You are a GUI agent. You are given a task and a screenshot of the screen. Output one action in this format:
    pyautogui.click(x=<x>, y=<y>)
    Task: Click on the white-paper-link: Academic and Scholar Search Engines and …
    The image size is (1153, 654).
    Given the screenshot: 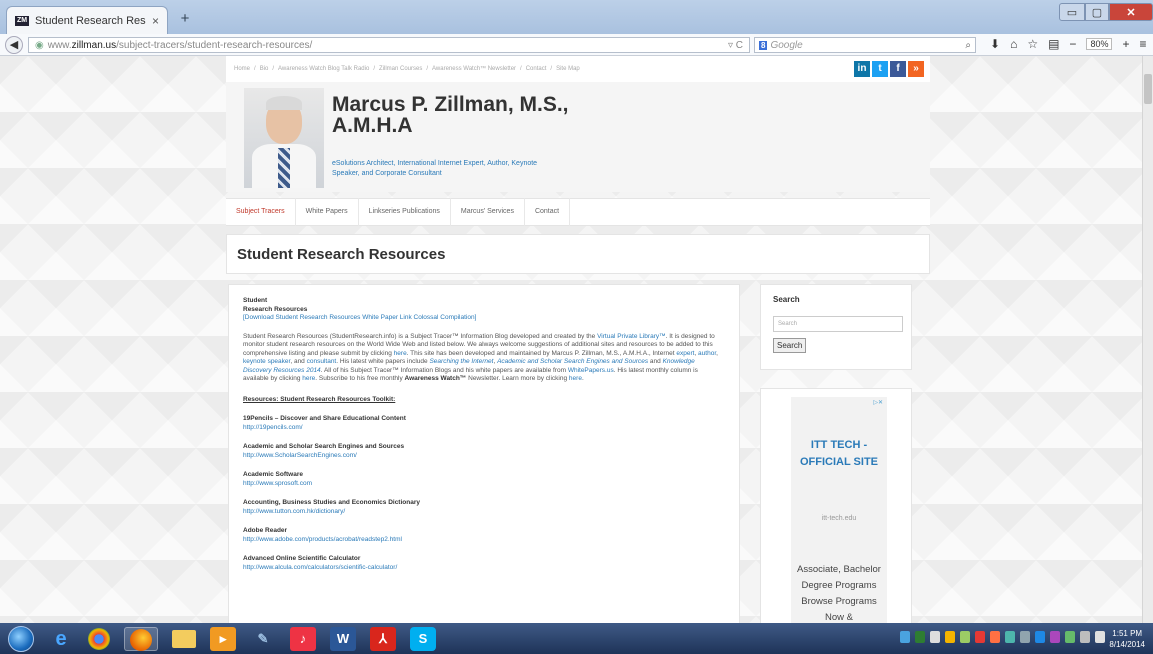 What is the action you would take?
    pyautogui.click(x=572, y=361)
    